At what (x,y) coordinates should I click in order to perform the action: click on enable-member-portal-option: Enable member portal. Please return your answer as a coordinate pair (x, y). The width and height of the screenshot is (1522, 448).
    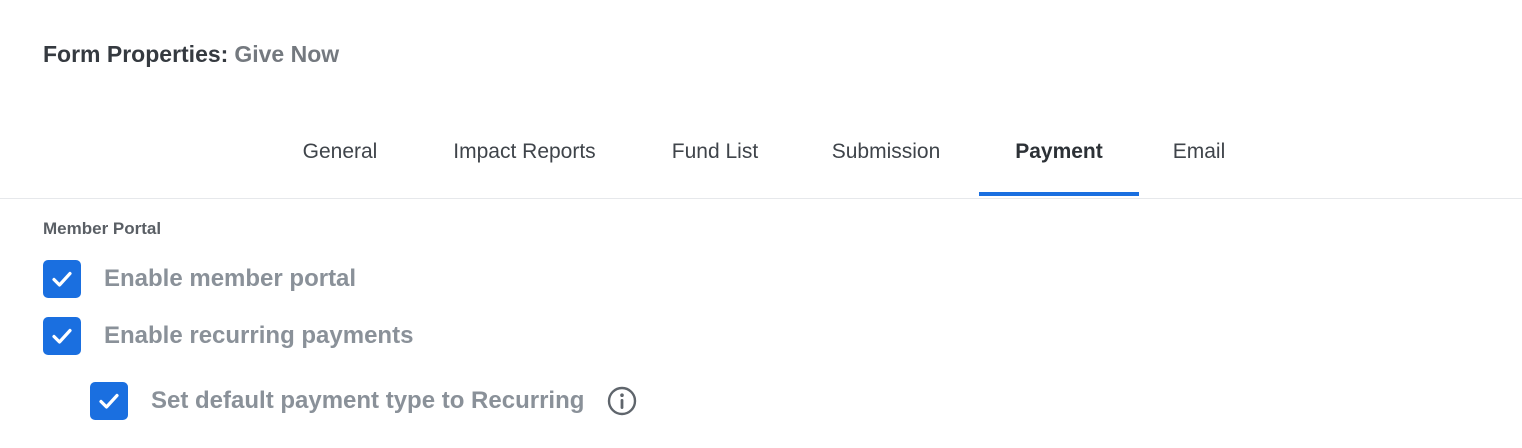
    Looking at the image, I should click on (199, 279).